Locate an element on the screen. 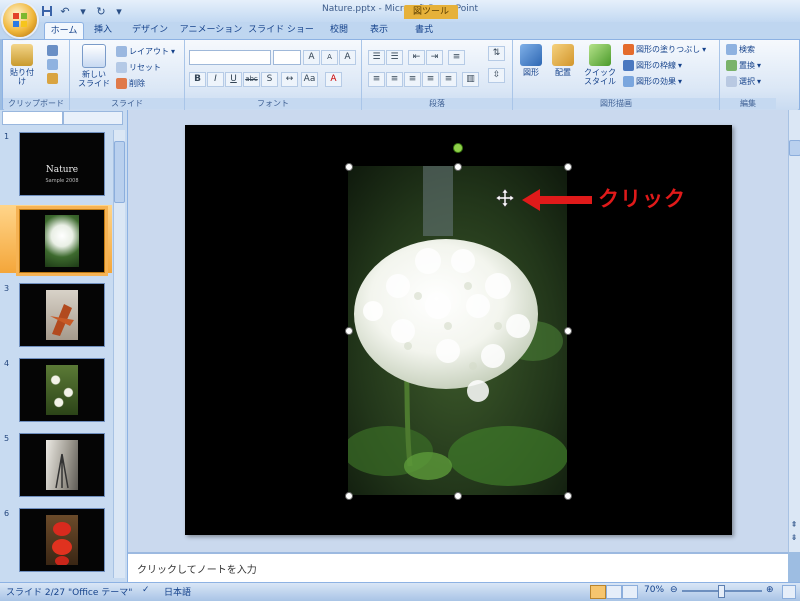 This screenshot has height=601, width=800. resize-handle-bottom-left is located at coordinates (349, 496).